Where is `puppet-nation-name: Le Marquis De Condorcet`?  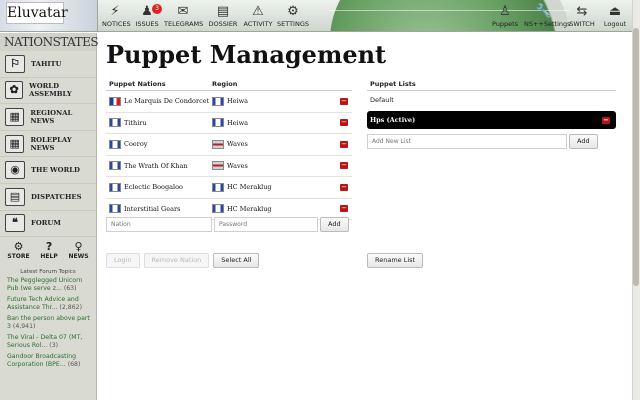 puppet-nation-name: Le Marquis De Condorcet is located at coordinates (166, 101).